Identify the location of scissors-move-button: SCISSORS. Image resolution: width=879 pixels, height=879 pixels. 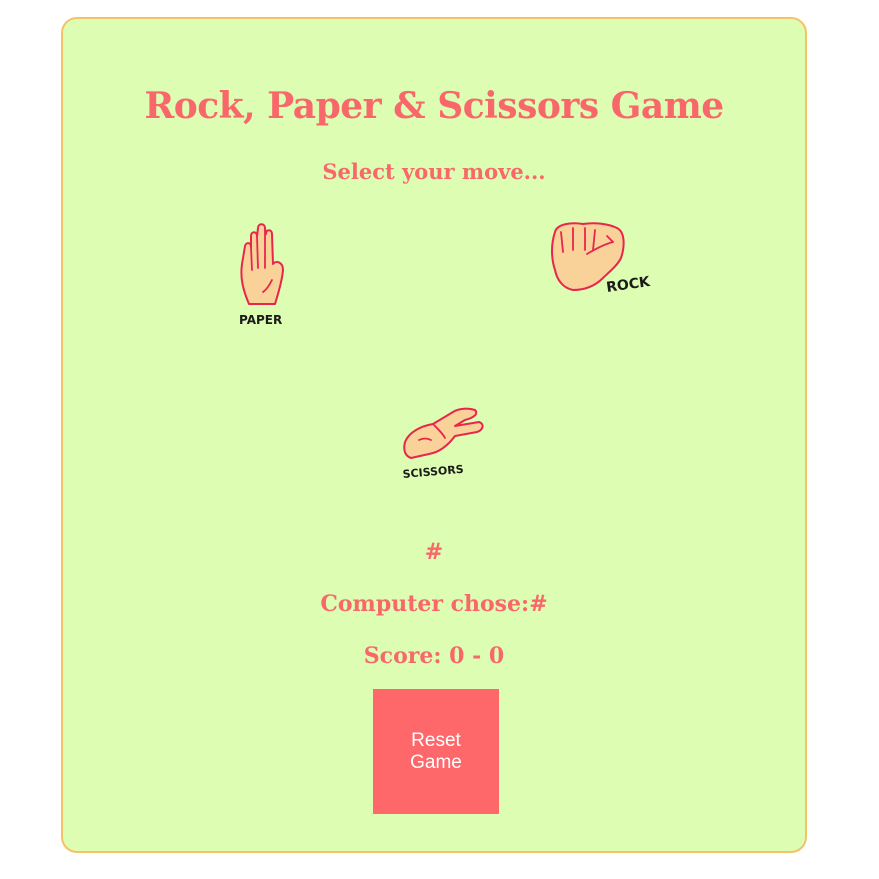
(444, 444).